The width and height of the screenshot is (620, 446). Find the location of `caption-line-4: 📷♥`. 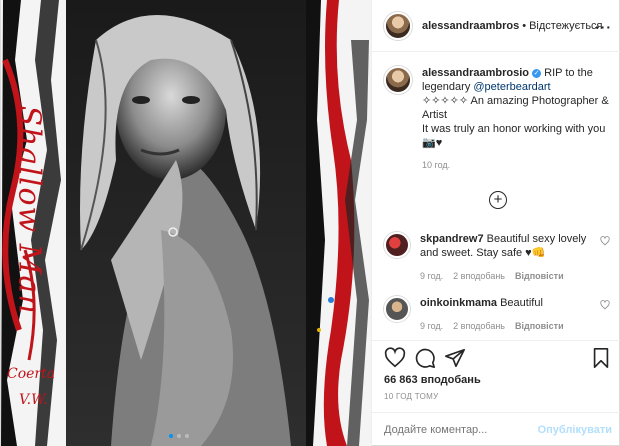

caption-line-4: 📷♥ is located at coordinates (432, 143).